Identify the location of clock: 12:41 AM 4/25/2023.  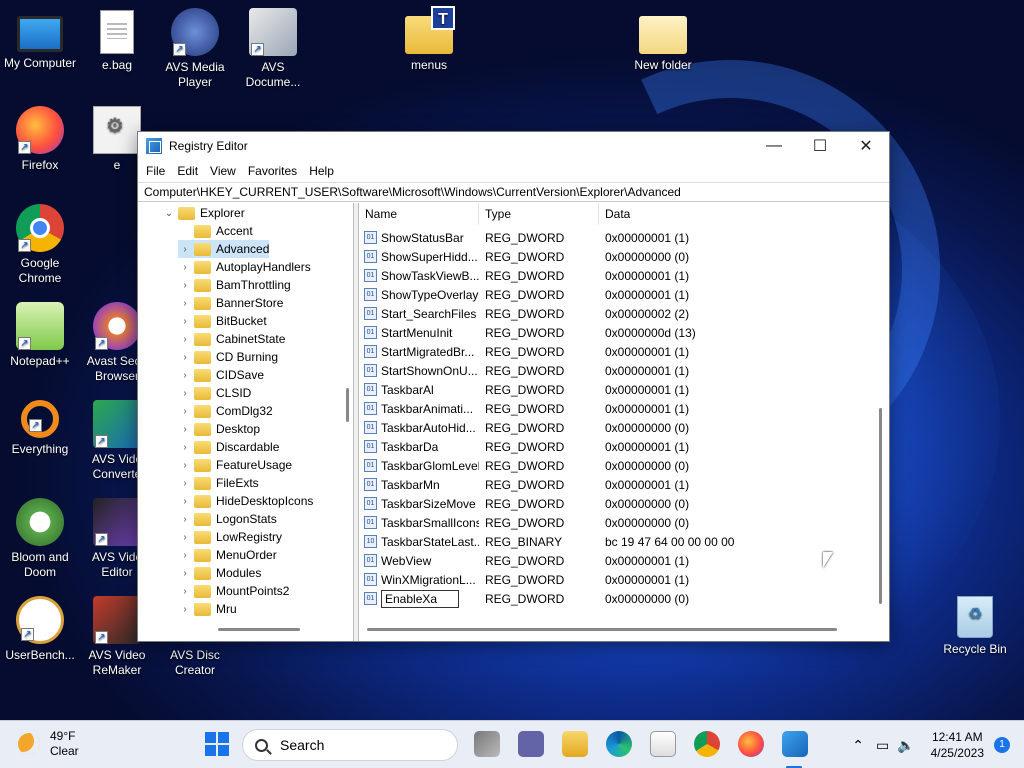
(957, 745).